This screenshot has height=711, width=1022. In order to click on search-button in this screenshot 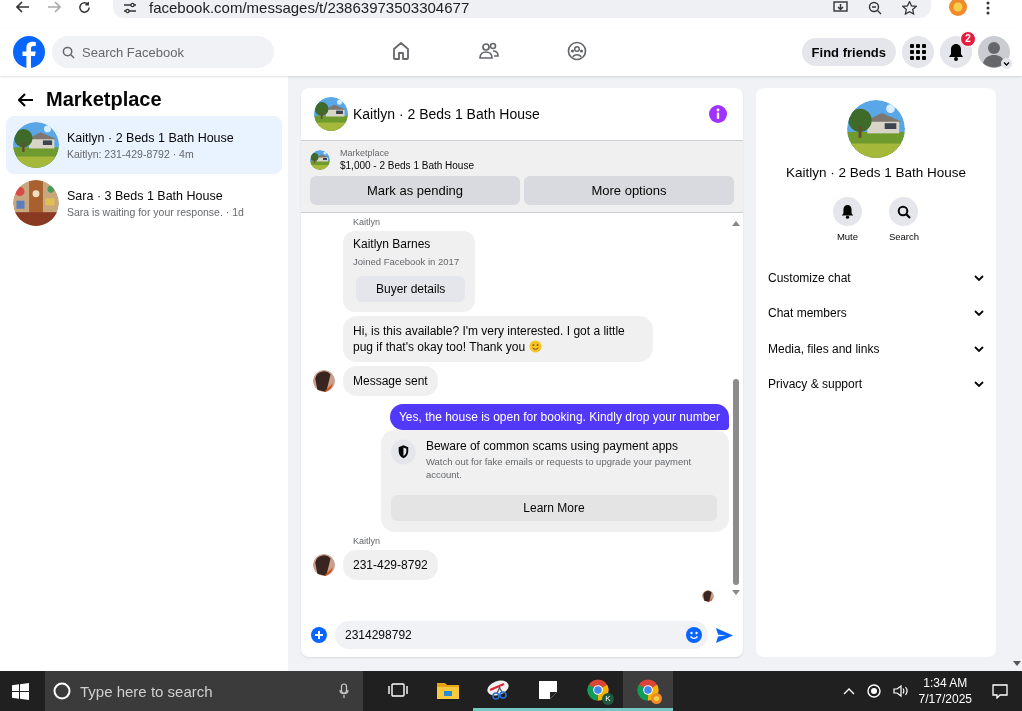, I will do `click(904, 211)`.